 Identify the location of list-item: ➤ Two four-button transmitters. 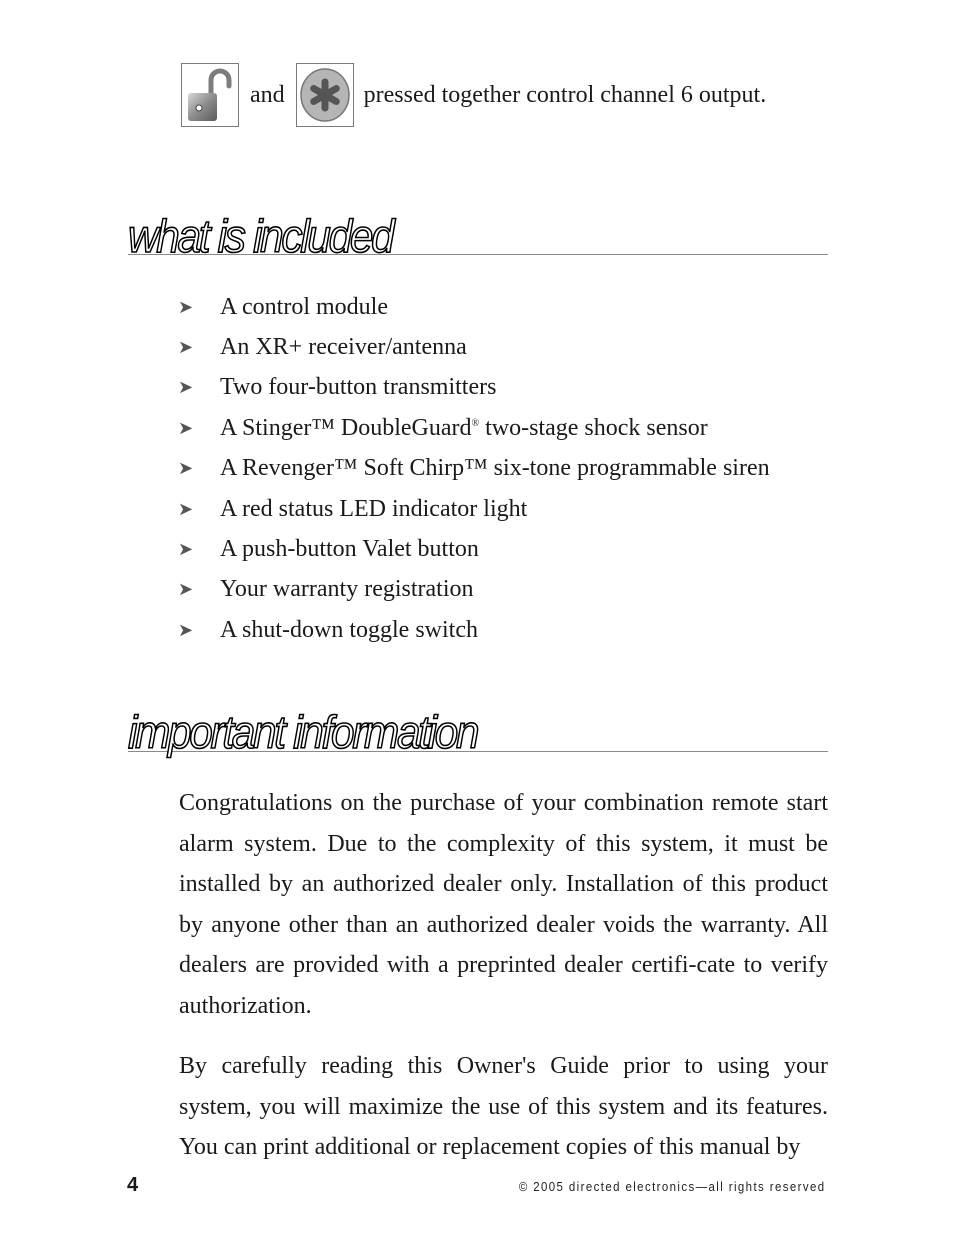
(474, 388).